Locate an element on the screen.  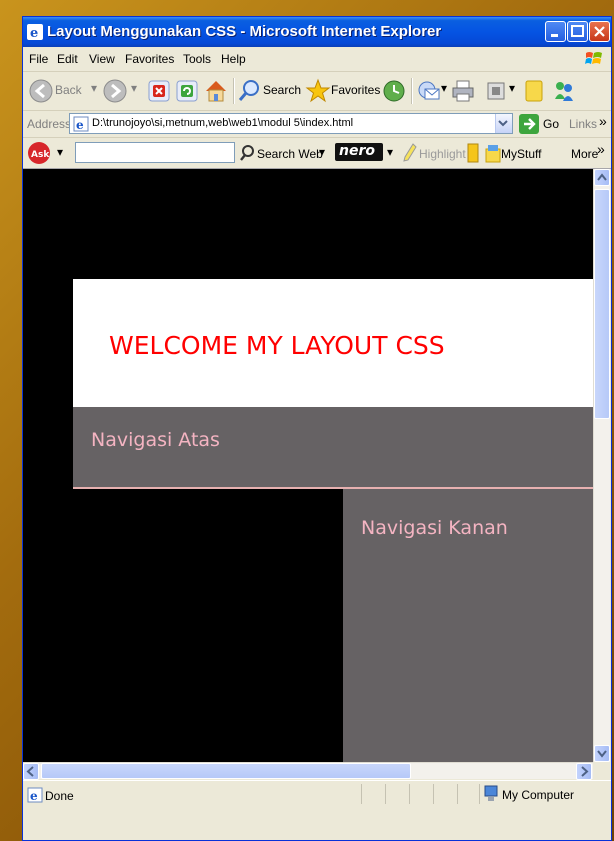
favorites-label: Favorites is located at coordinates (355, 90).